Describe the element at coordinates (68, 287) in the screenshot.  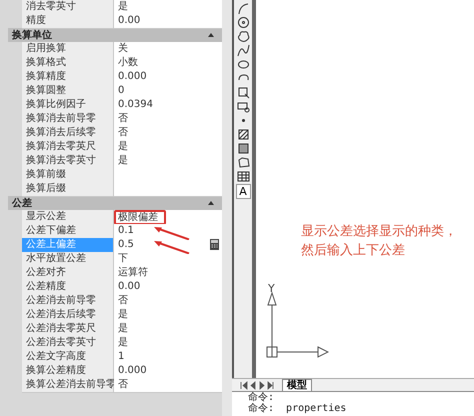
I see `property-label: 公差精度` at that location.